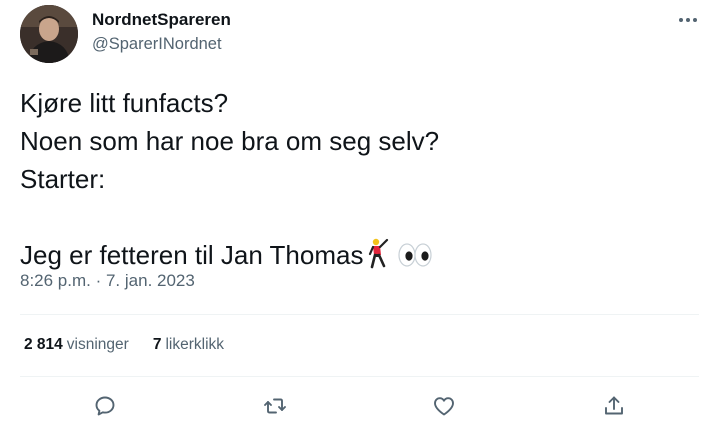 This screenshot has height=433, width=717. I want to click on share-button, so click(614, 406).